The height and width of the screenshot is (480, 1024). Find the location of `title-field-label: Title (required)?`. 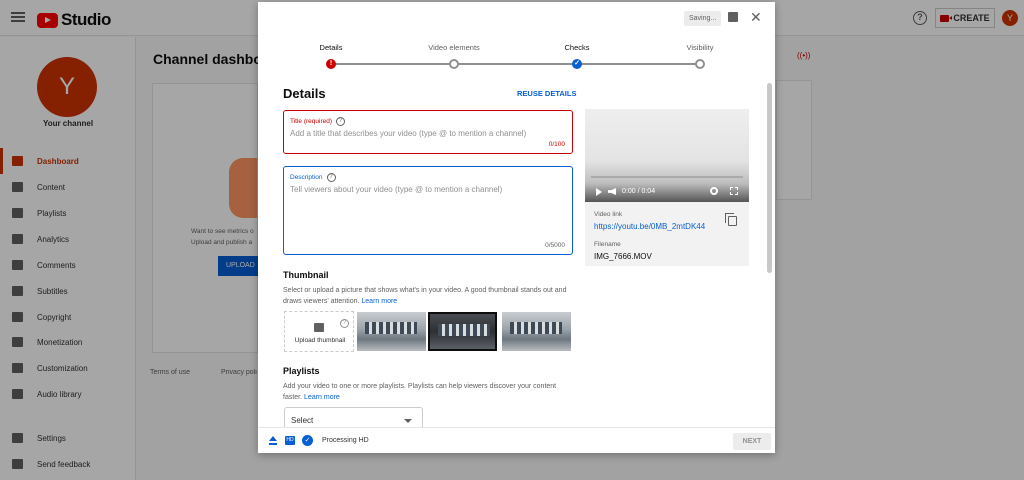

title-field-label: Title (required)? is located at coordinates (318, 121).